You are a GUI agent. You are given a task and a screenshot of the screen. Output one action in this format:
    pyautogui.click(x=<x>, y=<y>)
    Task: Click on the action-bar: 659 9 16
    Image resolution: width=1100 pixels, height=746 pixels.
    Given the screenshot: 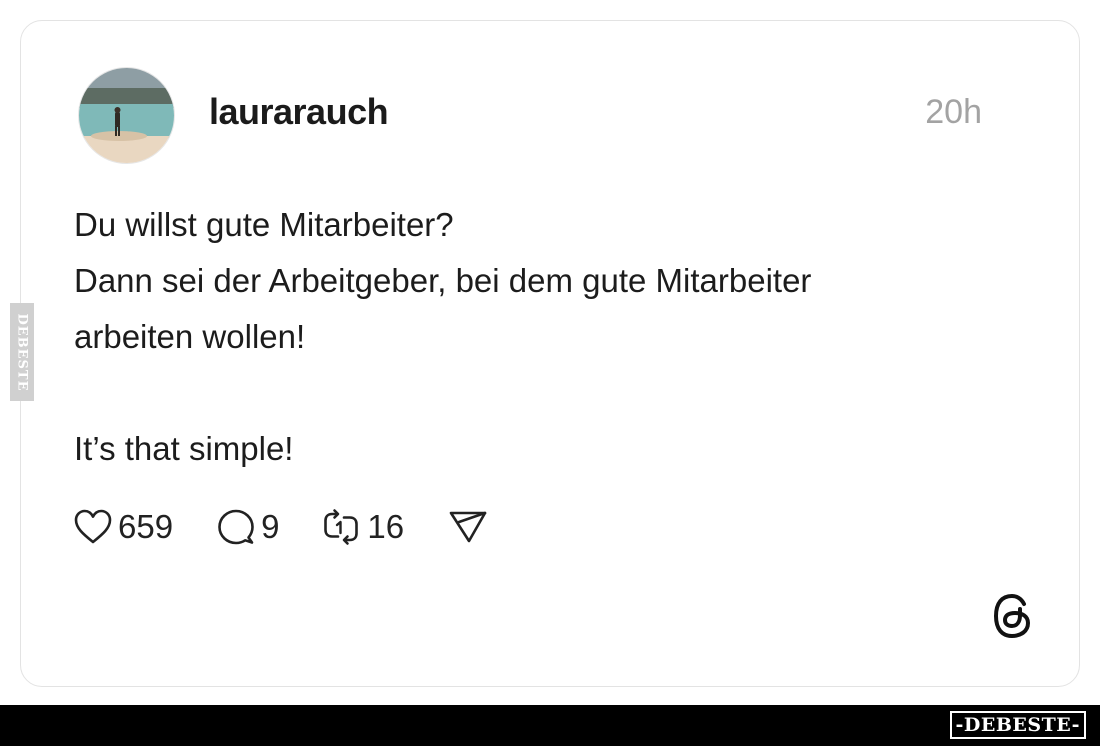 What is the action you would take?
    pyautogui.click(x=281, y=527)
    